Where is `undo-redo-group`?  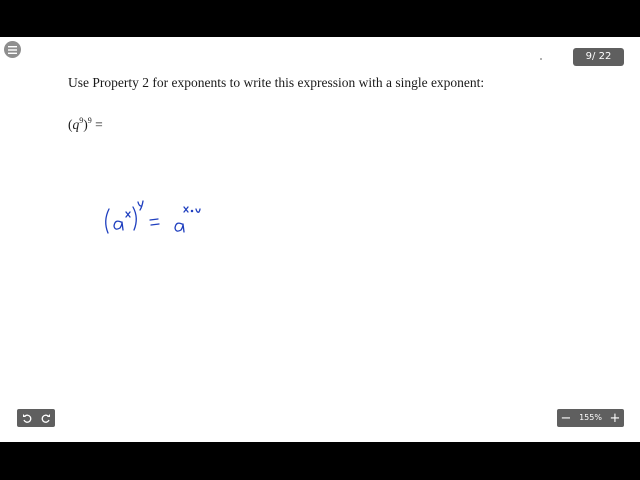
undo-redo-group is located at coordinates (36, 418).